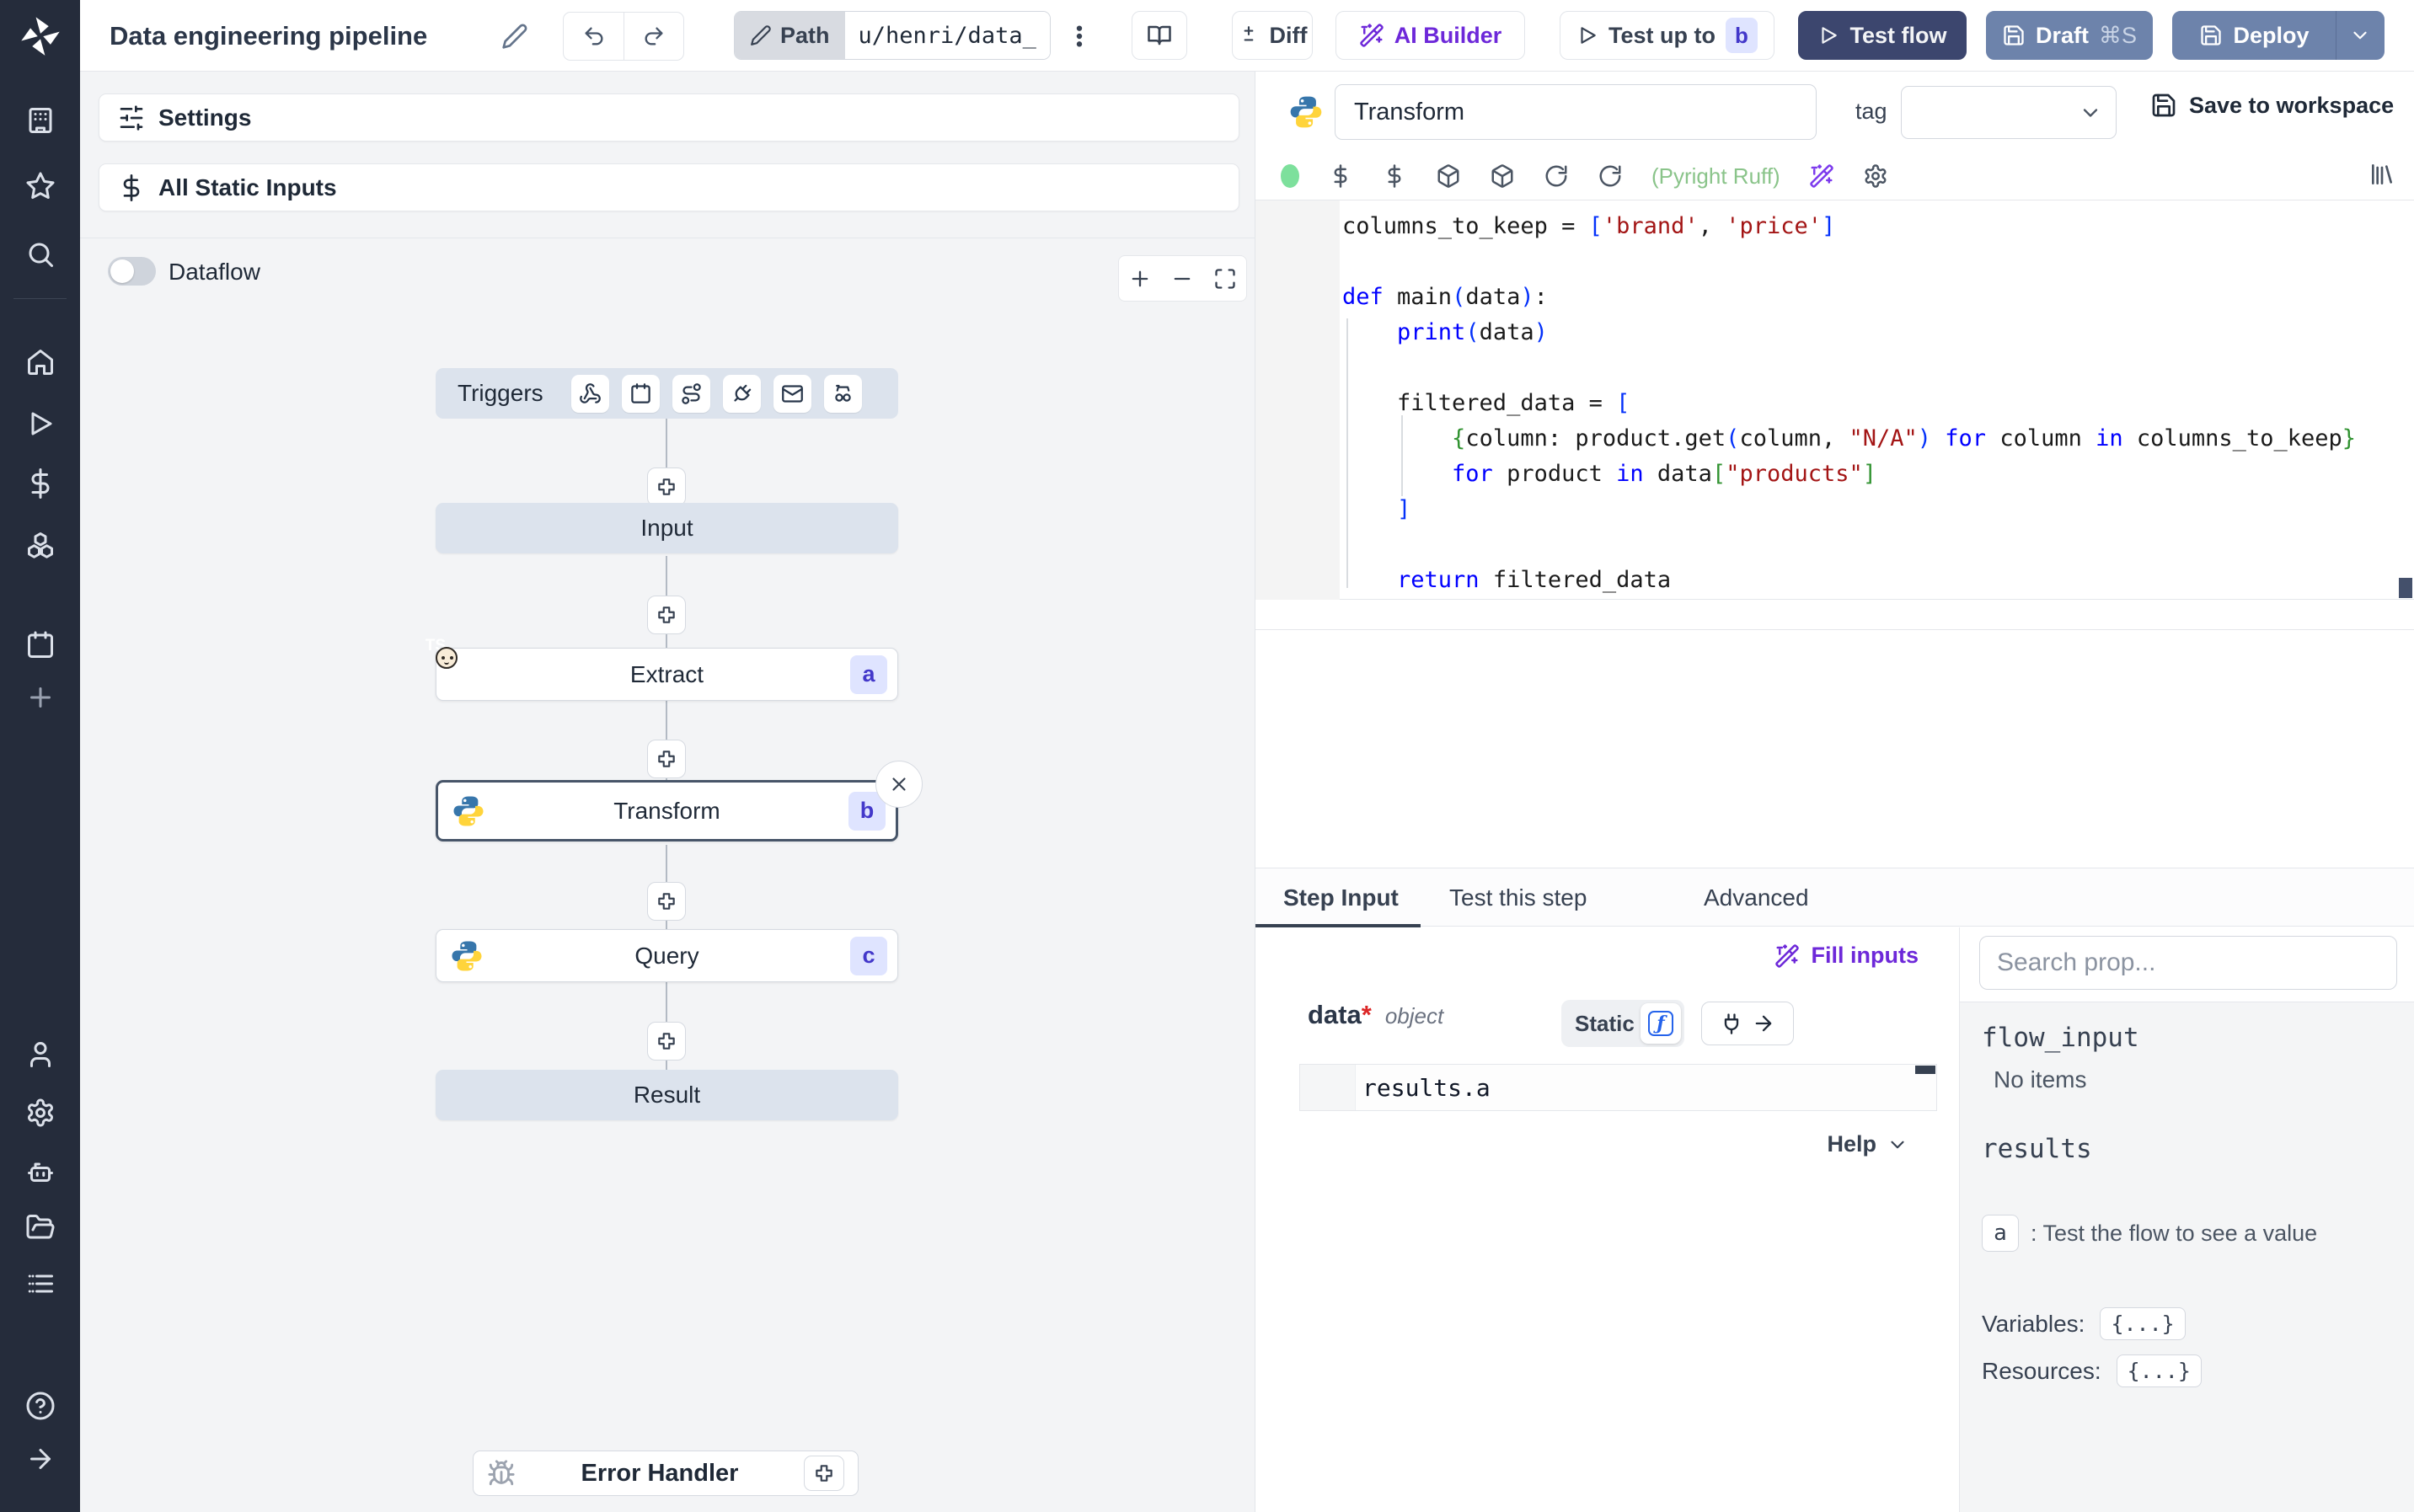 The image size is (2414, 1512). What do you see at coordinates (40, 1227) in the screenshot?
I see `folders-icon` at bounding box center [40, 1227].